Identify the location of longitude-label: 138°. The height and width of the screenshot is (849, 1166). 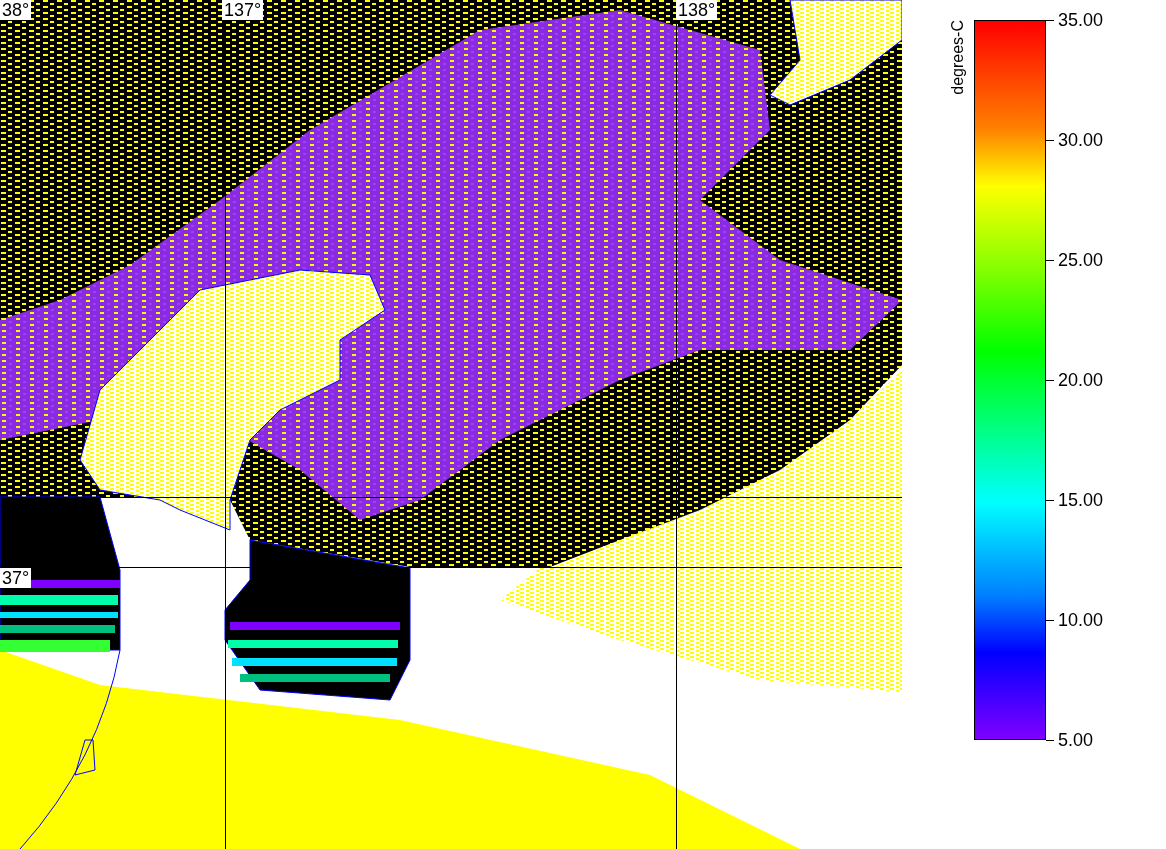
(697, 10).